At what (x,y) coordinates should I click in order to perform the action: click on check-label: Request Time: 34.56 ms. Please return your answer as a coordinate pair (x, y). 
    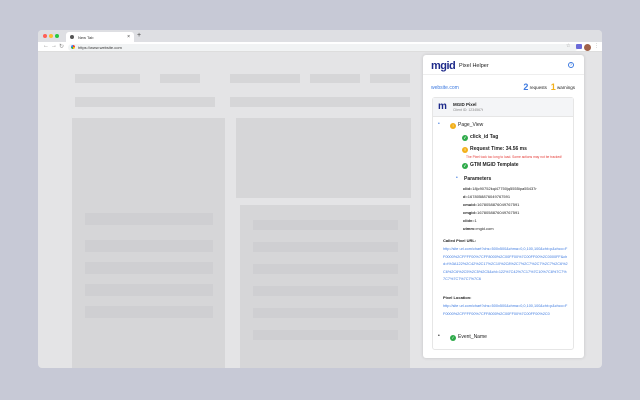
    Looking at the image, I should click on (498, 149).